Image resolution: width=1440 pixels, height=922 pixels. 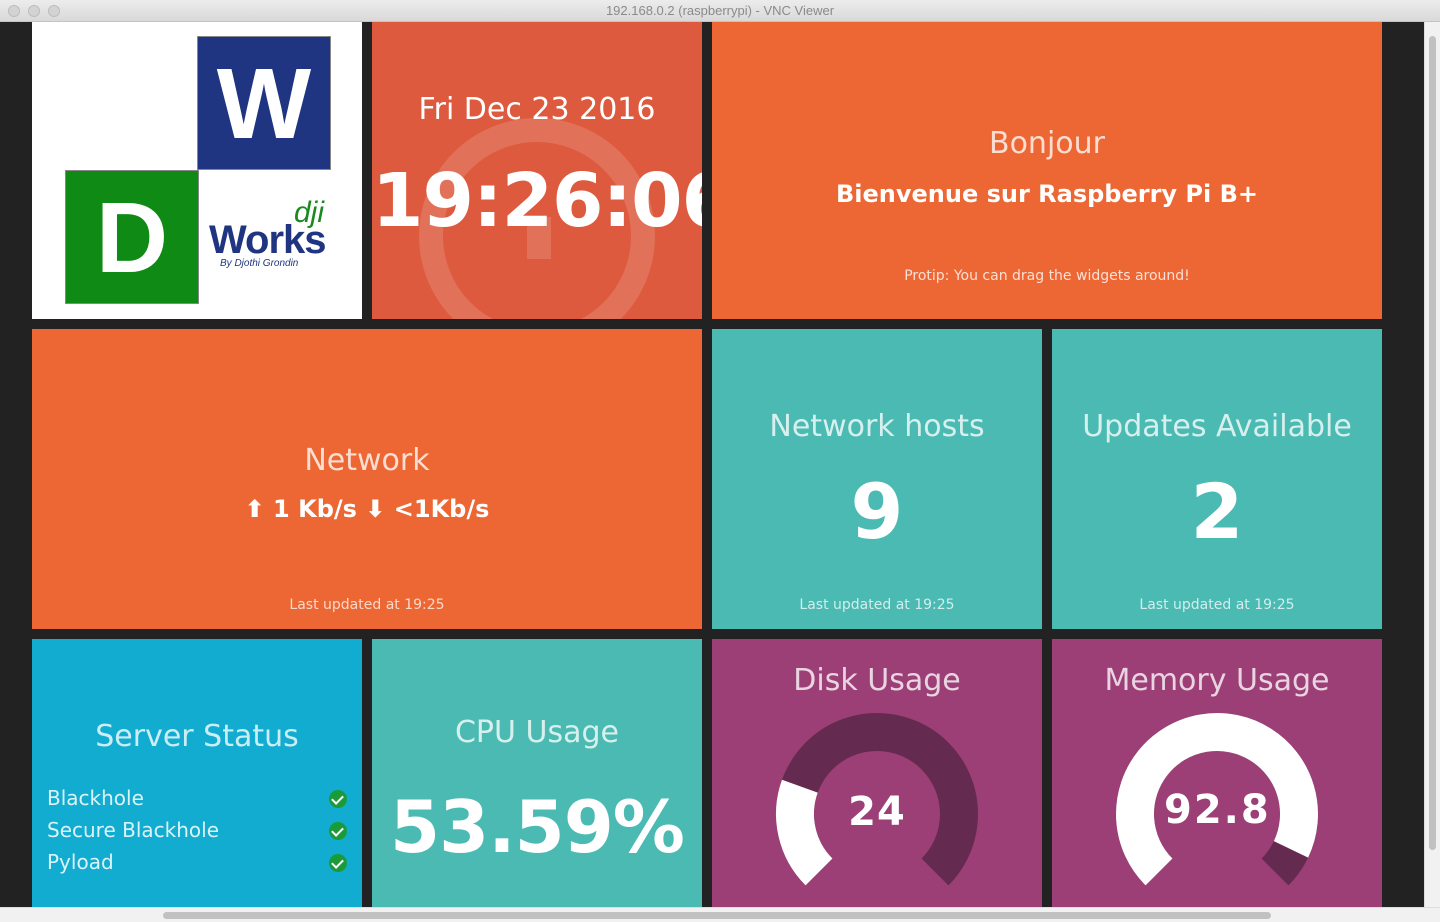 I want to click on welcome-title: Bonjour, so click(x=1047, y=143).